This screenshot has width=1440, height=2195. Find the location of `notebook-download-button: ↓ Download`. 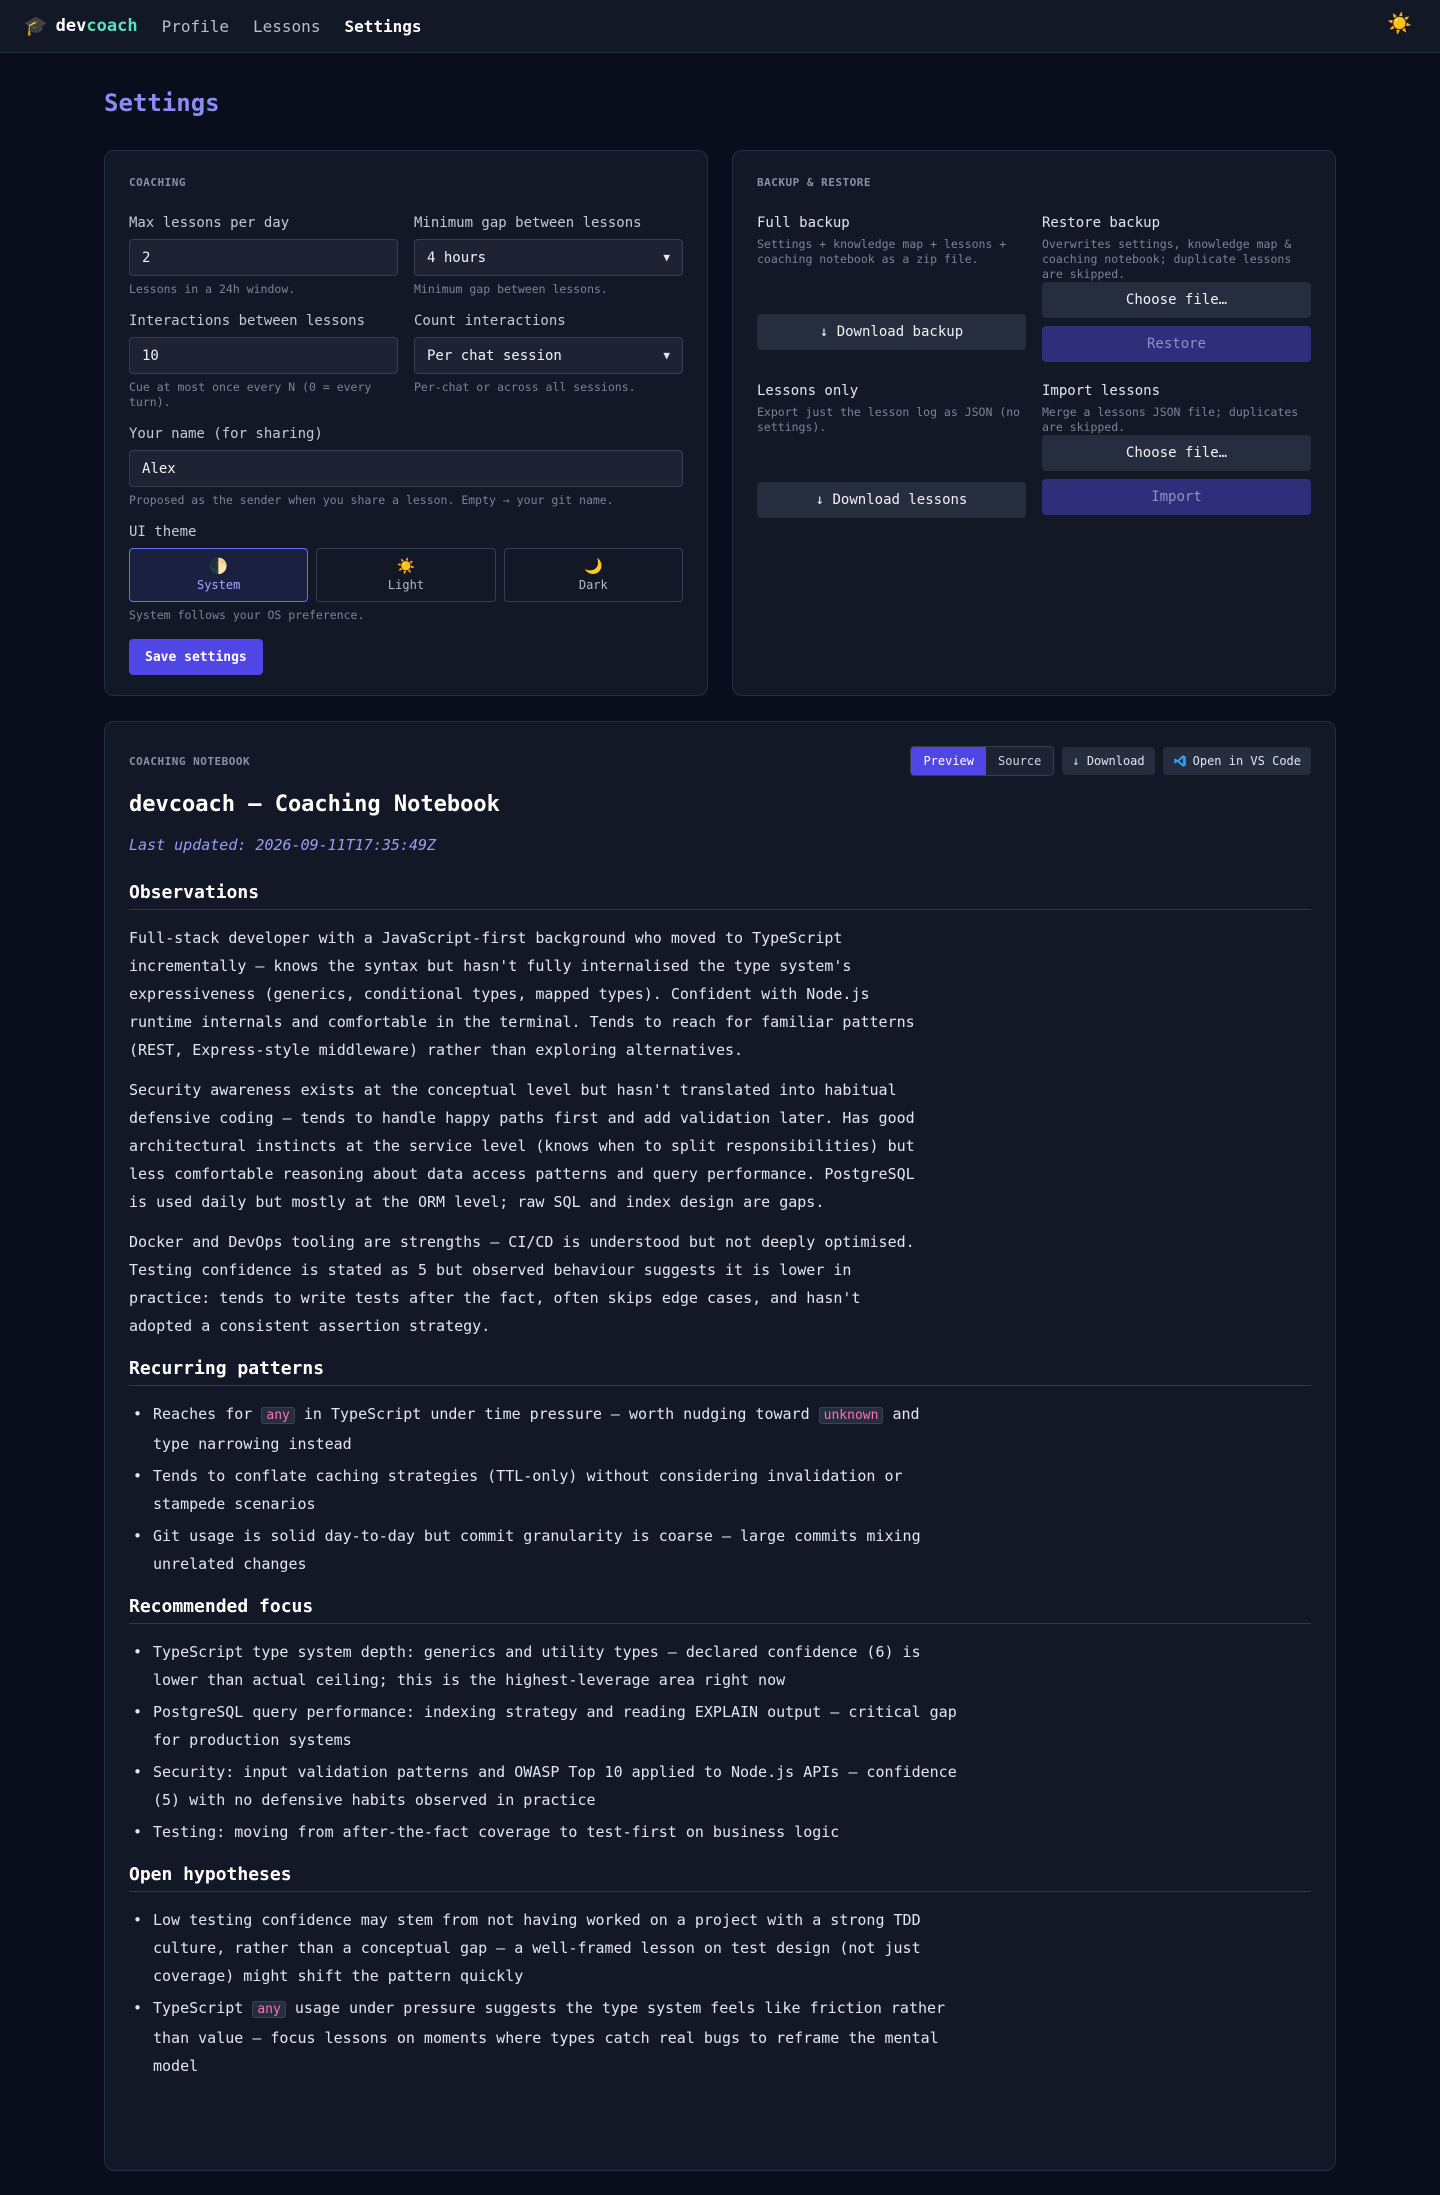

notebook-download-button: ↓ Download is located at coordinates (1108, 761).